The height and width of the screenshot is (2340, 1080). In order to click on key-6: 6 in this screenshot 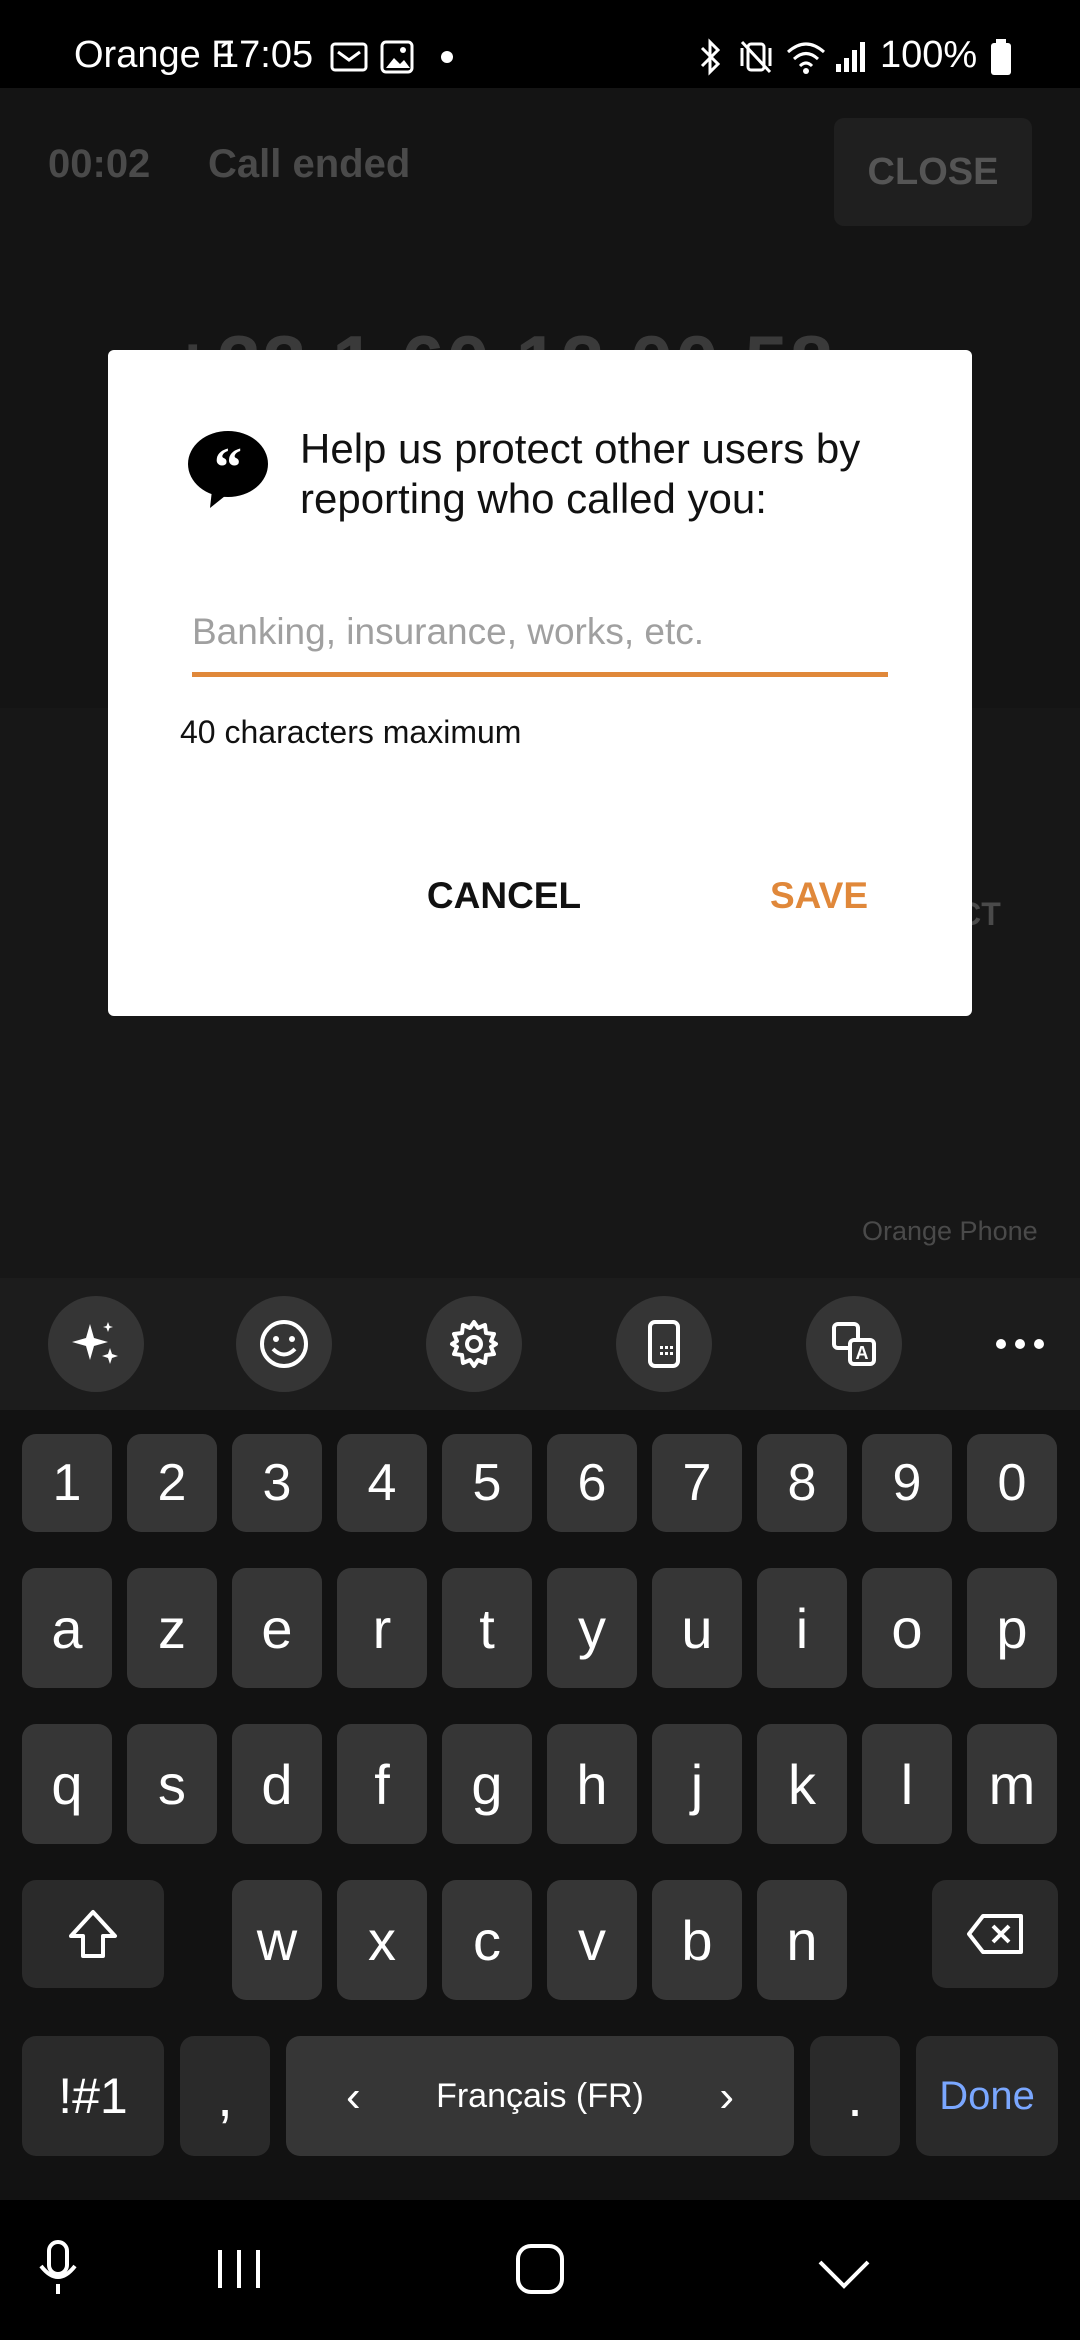, I will do `click(592, 1483)`.